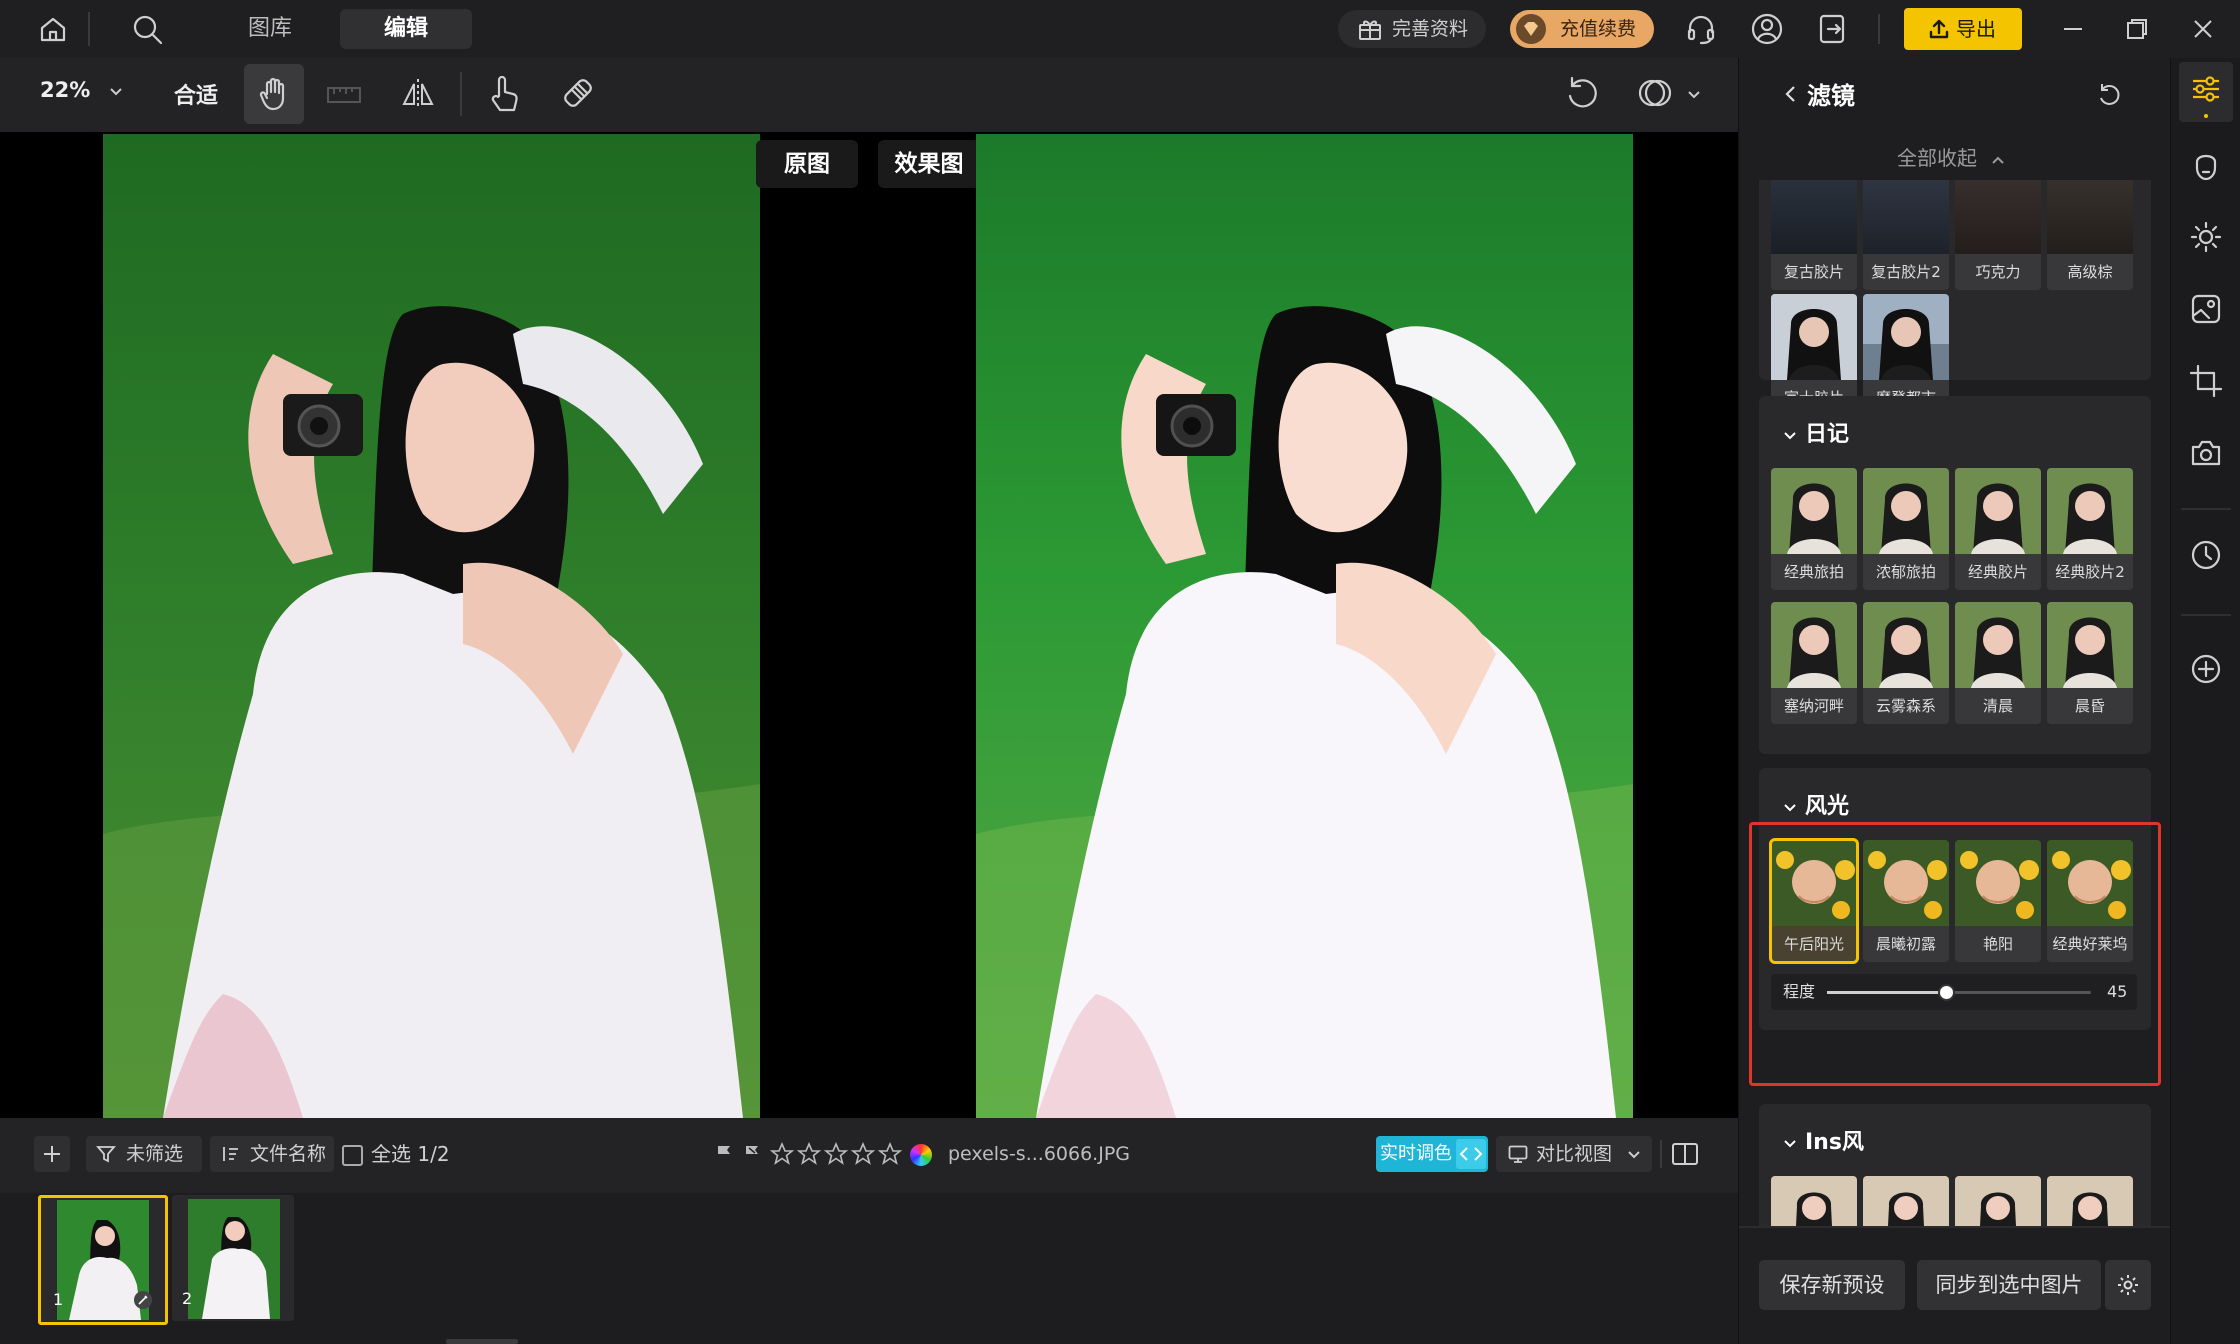 The width and height of the screenshot is (2240, 1344). What do you see at coordinates (2090, 901) in the screenshot?
I see `filter-classic-hollywood: 经典好莱坞` at bounding box center [2090, 901].